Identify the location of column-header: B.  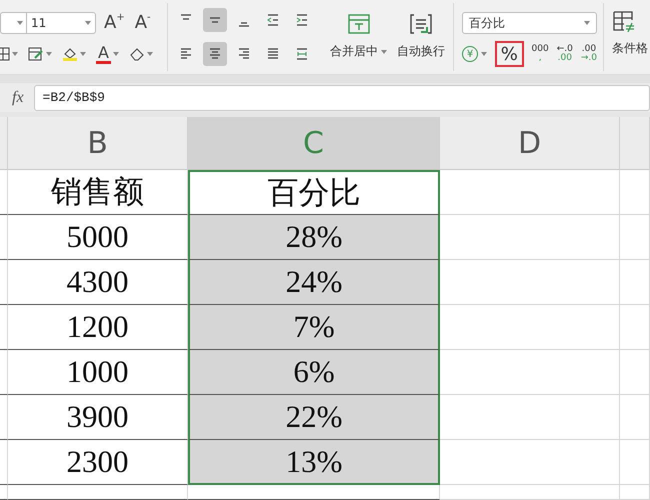
(98, 143).